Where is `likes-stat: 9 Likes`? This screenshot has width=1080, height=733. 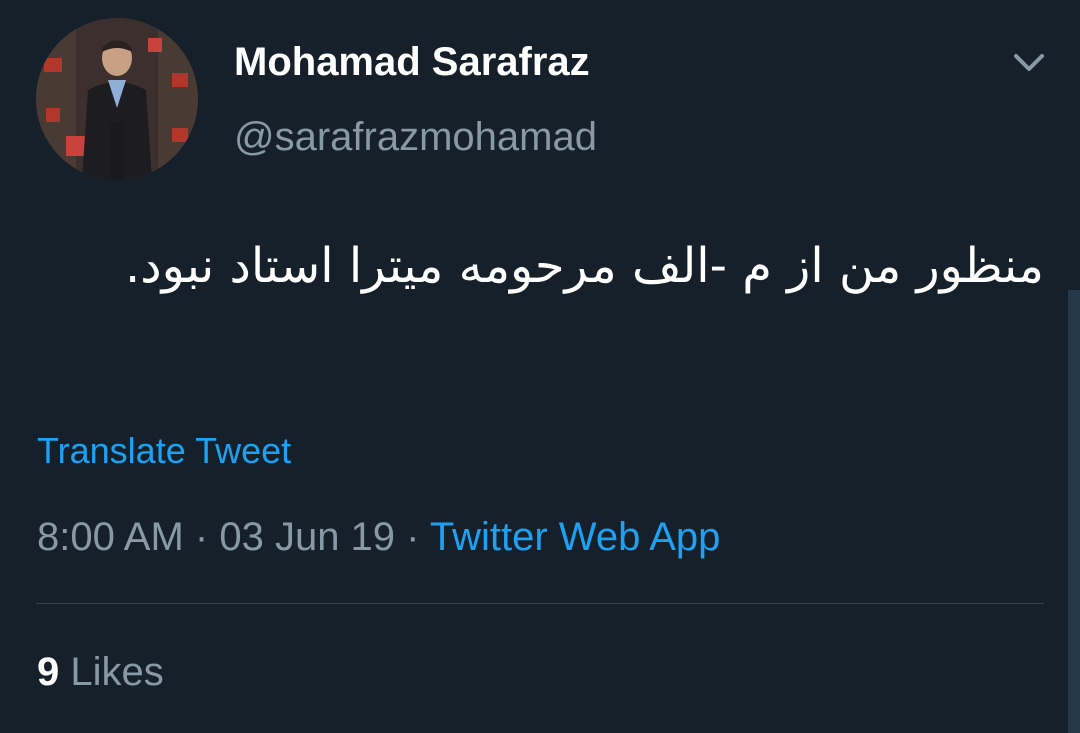 likes-stat: 9 Likes is located at coordinates (100, 672).